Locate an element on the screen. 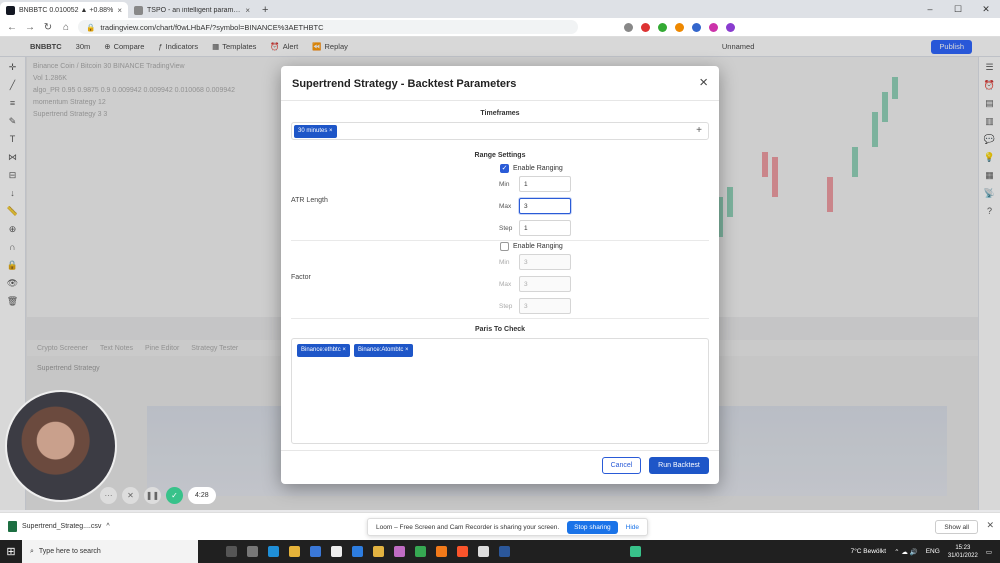 The width and height of the screenshot is (1000, 563). download-filename: Supertrend_Strateg....csv is located at coordinates (62, 526).